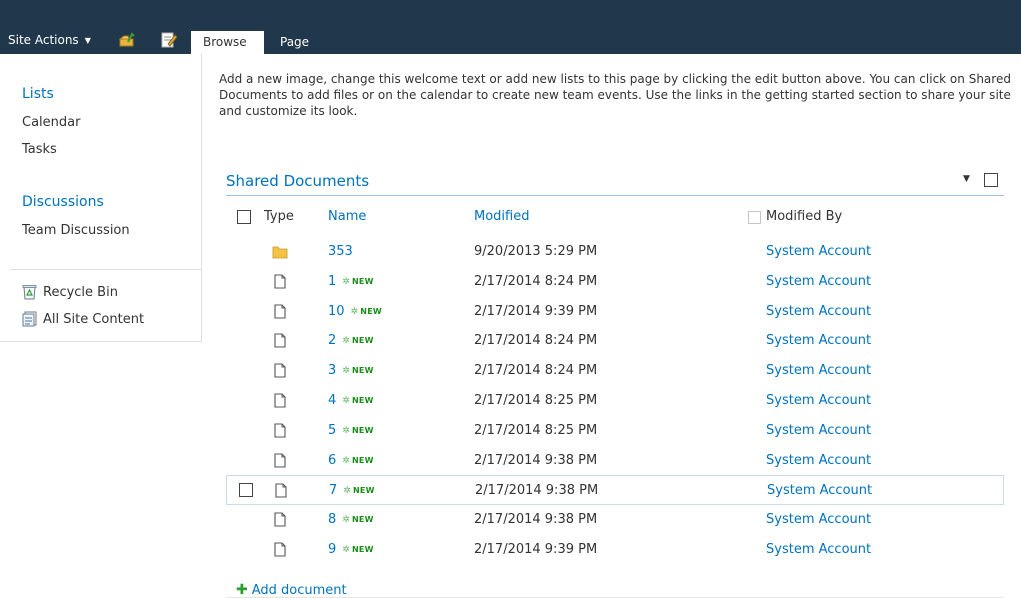  What do you see at coordinates (615, 550) in the screenshot?
I see `table-row: 9 ✲ NEW 2/17/2014 9:39 PM System Account` at bounding box center [615, 550].